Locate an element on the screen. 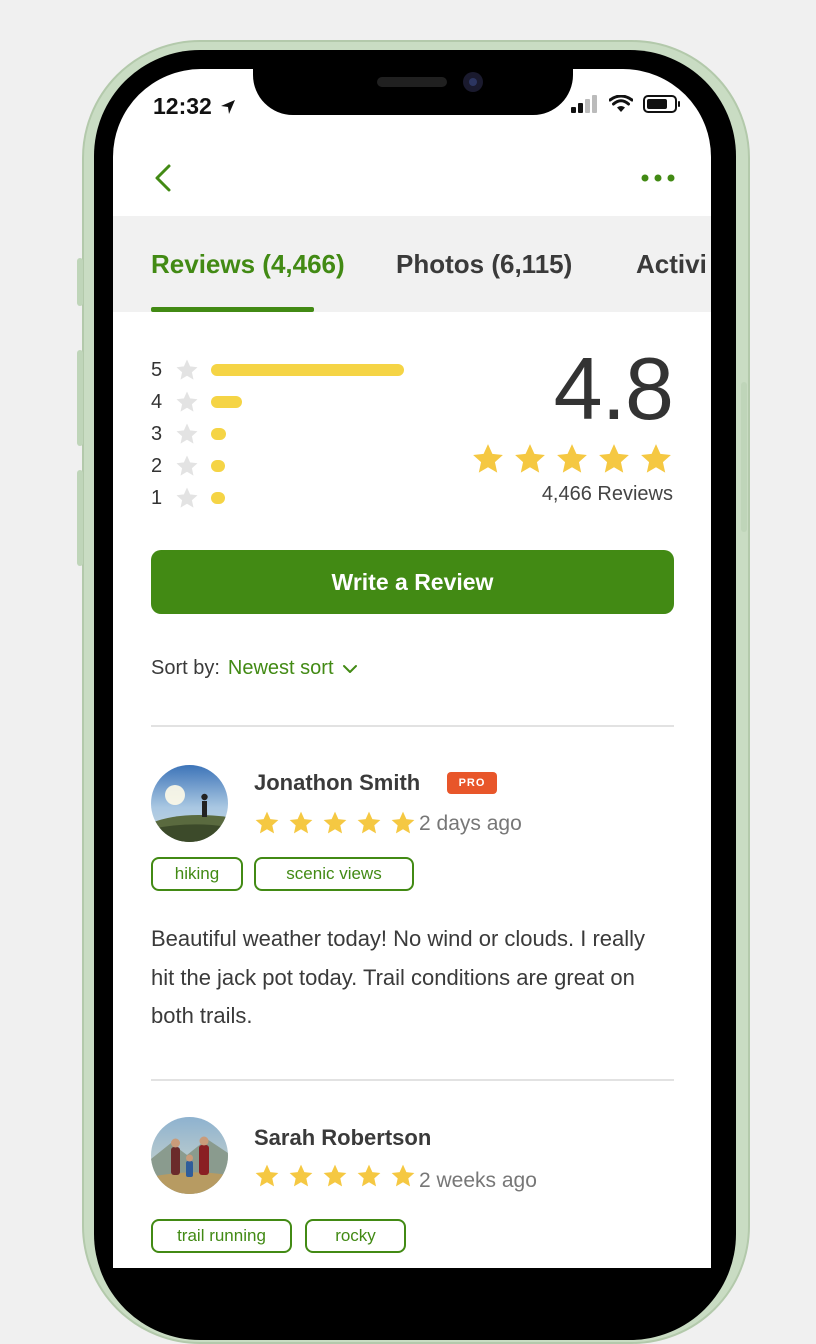  notch is located at coordinates (413, 92).